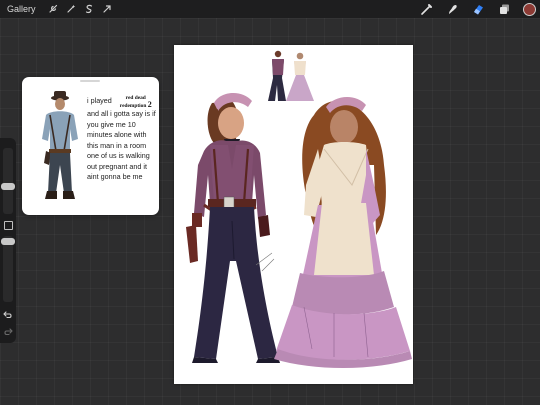  I want to click on meme-line-prefix: i played, so click(99, 100).